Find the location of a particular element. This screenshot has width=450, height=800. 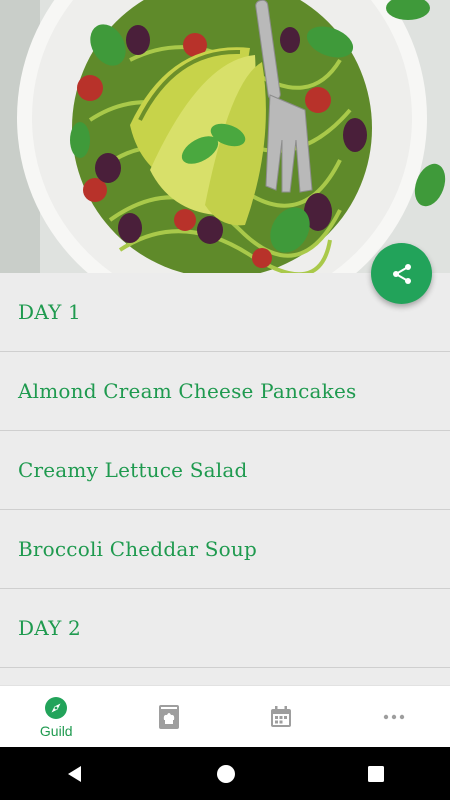

home-icon is located at coordinates (226, 774).